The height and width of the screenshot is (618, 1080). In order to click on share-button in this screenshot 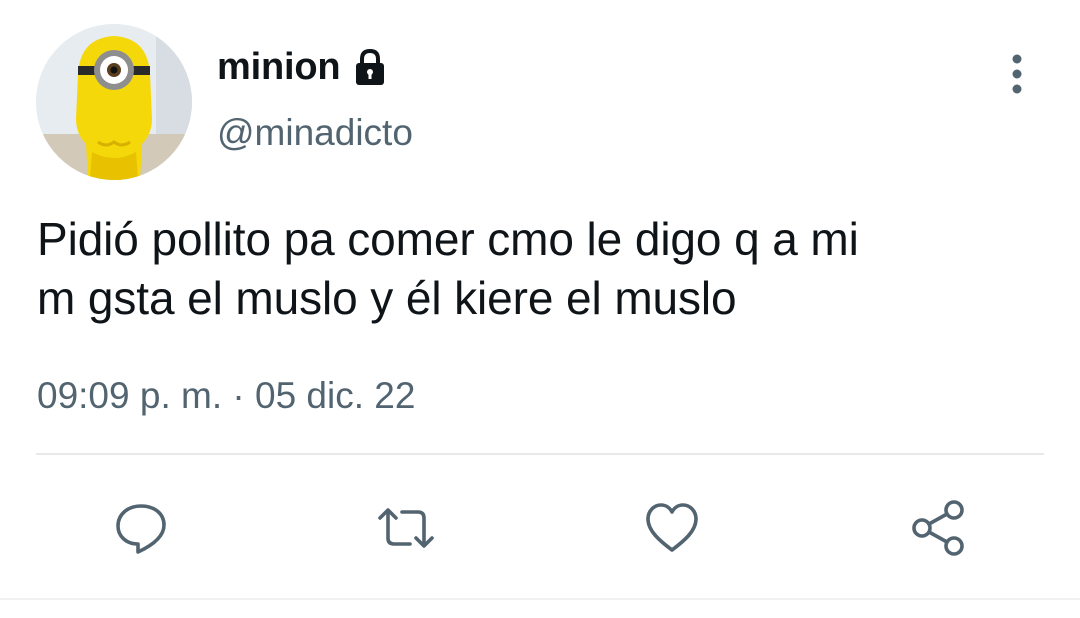, I will do `click(938, 528)`.